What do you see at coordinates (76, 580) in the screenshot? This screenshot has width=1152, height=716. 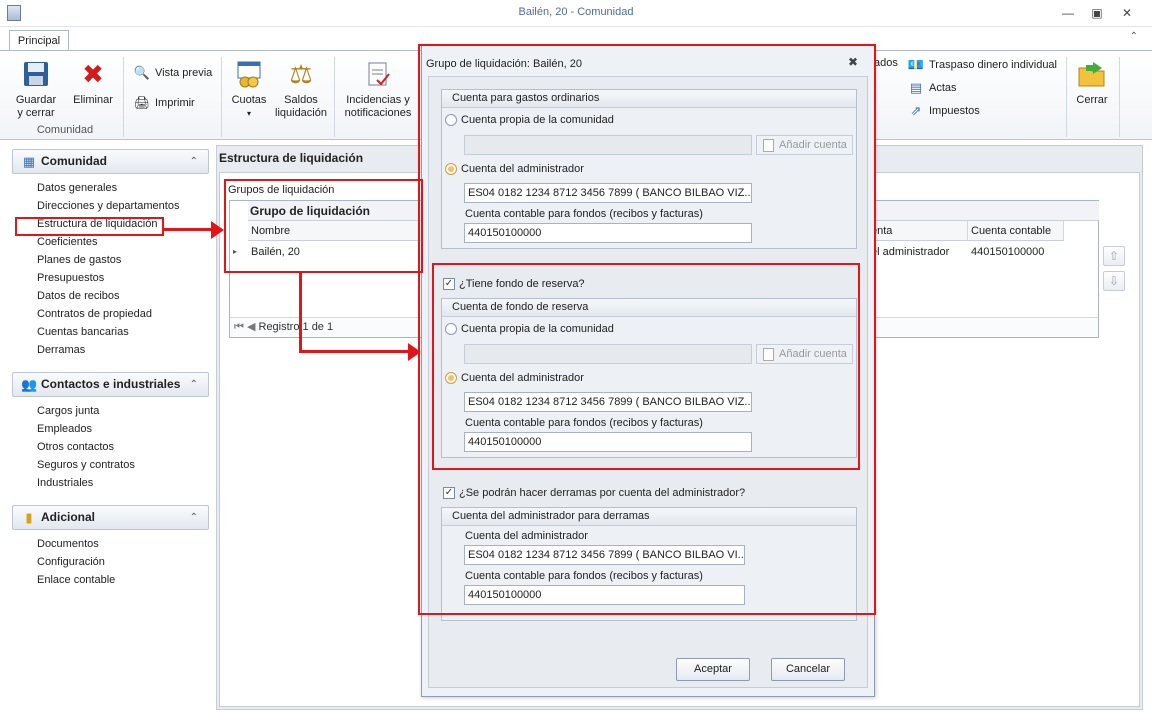 I see `nav-item-enlace: Enlace contable` at bounding box center [76, 580].